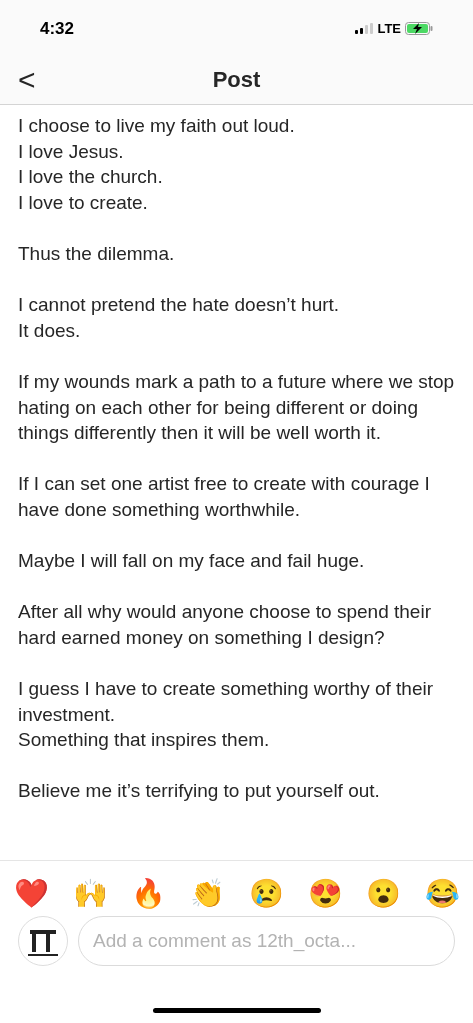 The image size is (473, 1023). Describe the element at coordinates (236, 407) in the screenshot. I see `caption-text: If my wounds mark a path to a future where we stop hating on each other for being different or doing things differently then it will be well worth it.` at that location.